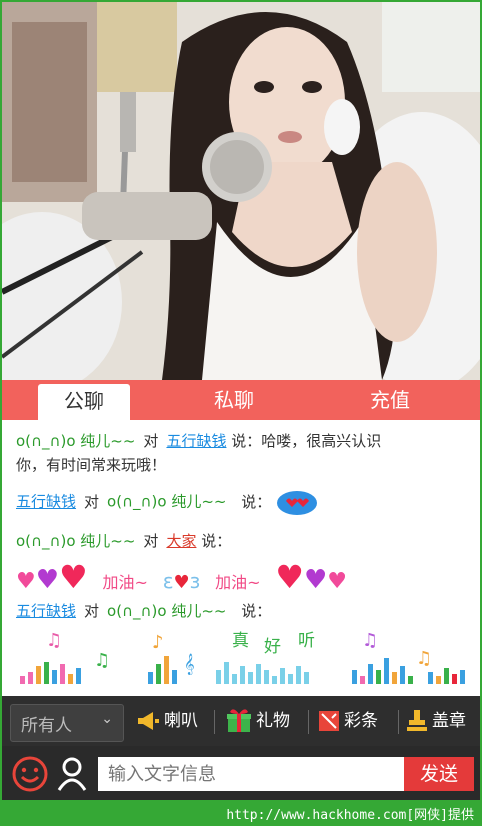 This screenshot has width=482, height=826. What do you see at coordinates (439, 774) in the screenshot?
I see `send-button: 发送` at bounding box center [439, 774].